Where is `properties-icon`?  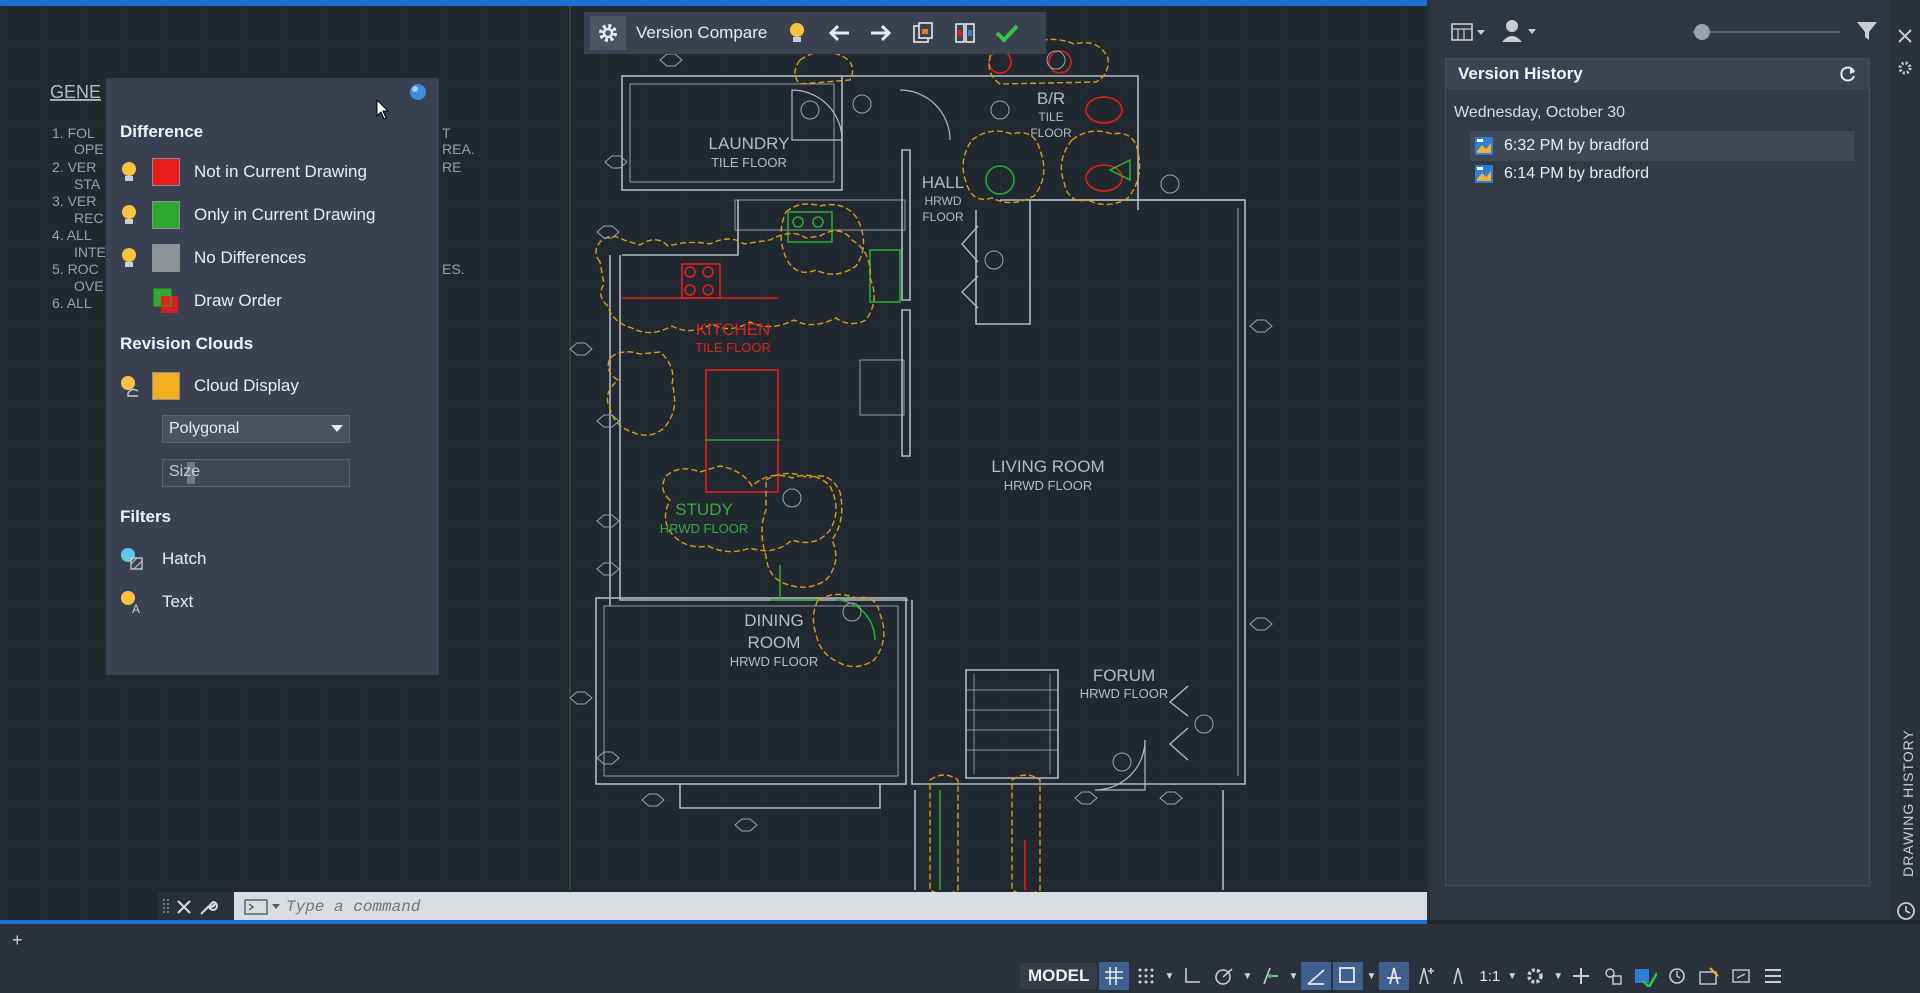
properties-icon is located at coordinates (1905, 68).